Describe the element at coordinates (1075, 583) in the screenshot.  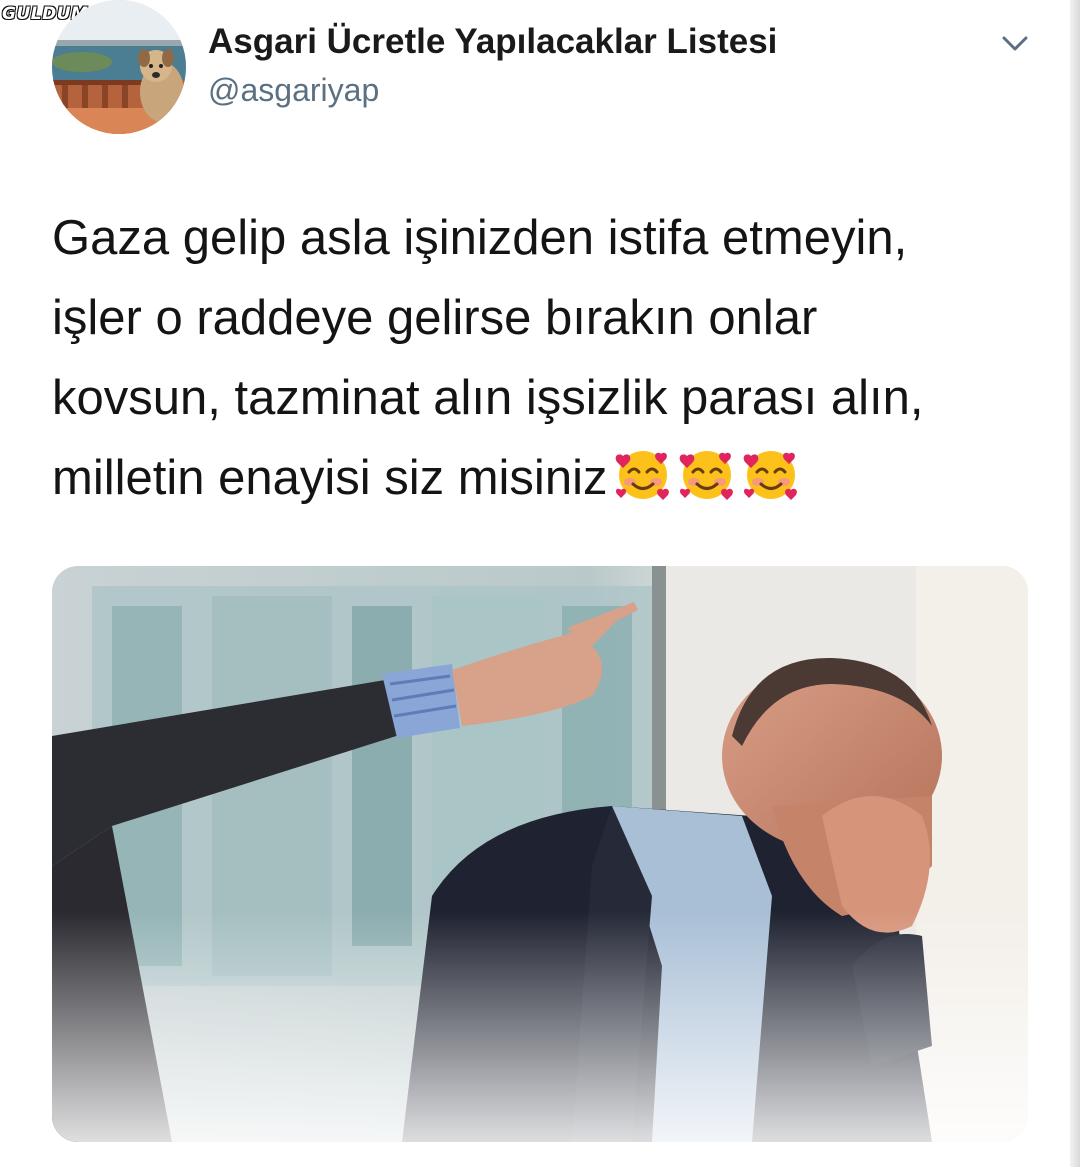
I see `page-edge-shadow` at that location.